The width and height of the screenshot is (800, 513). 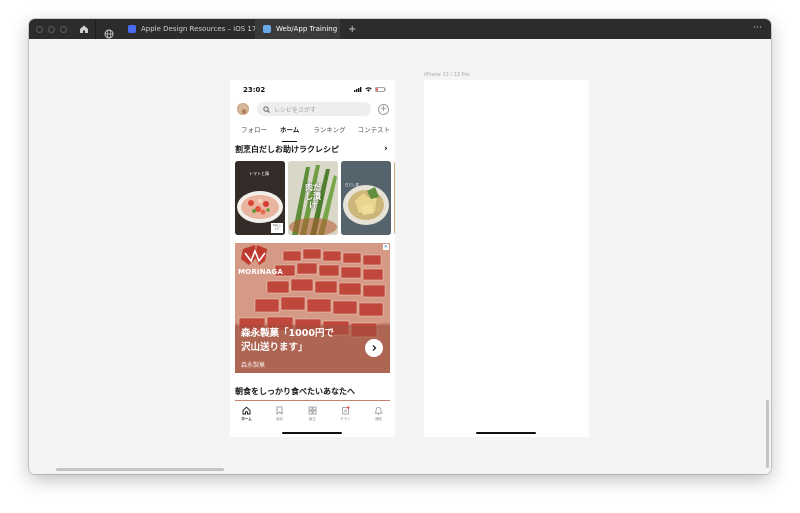 I want to click on section-divider, so click(x=312, y=400).